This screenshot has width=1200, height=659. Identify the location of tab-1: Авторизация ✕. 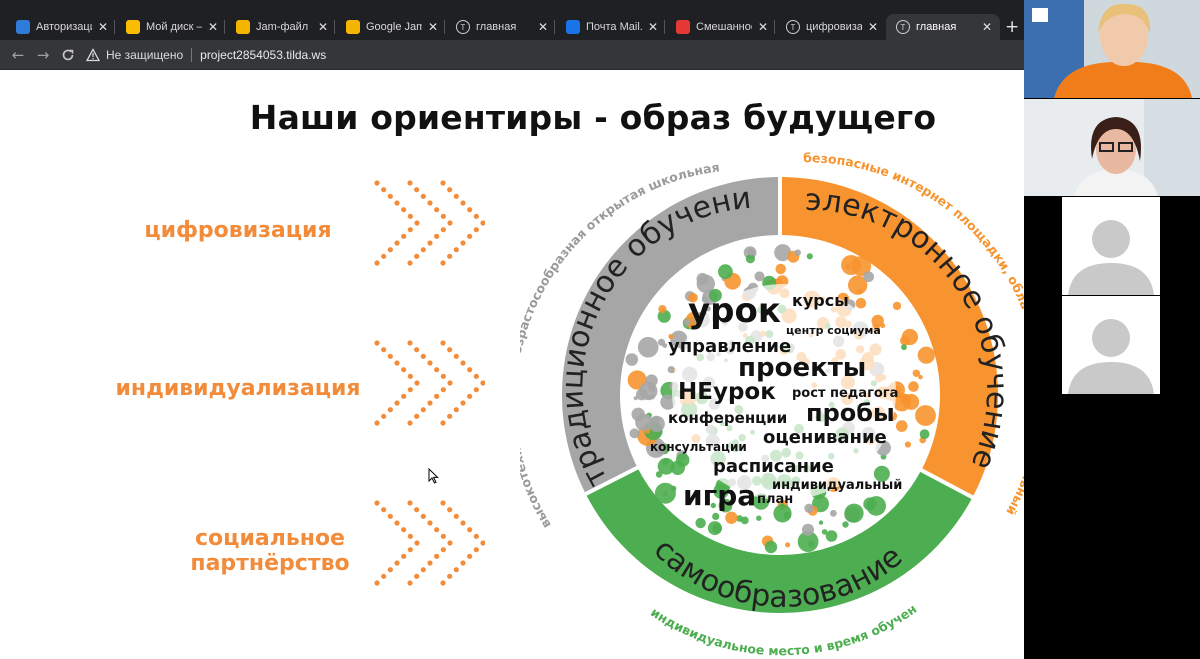
(61, 27).